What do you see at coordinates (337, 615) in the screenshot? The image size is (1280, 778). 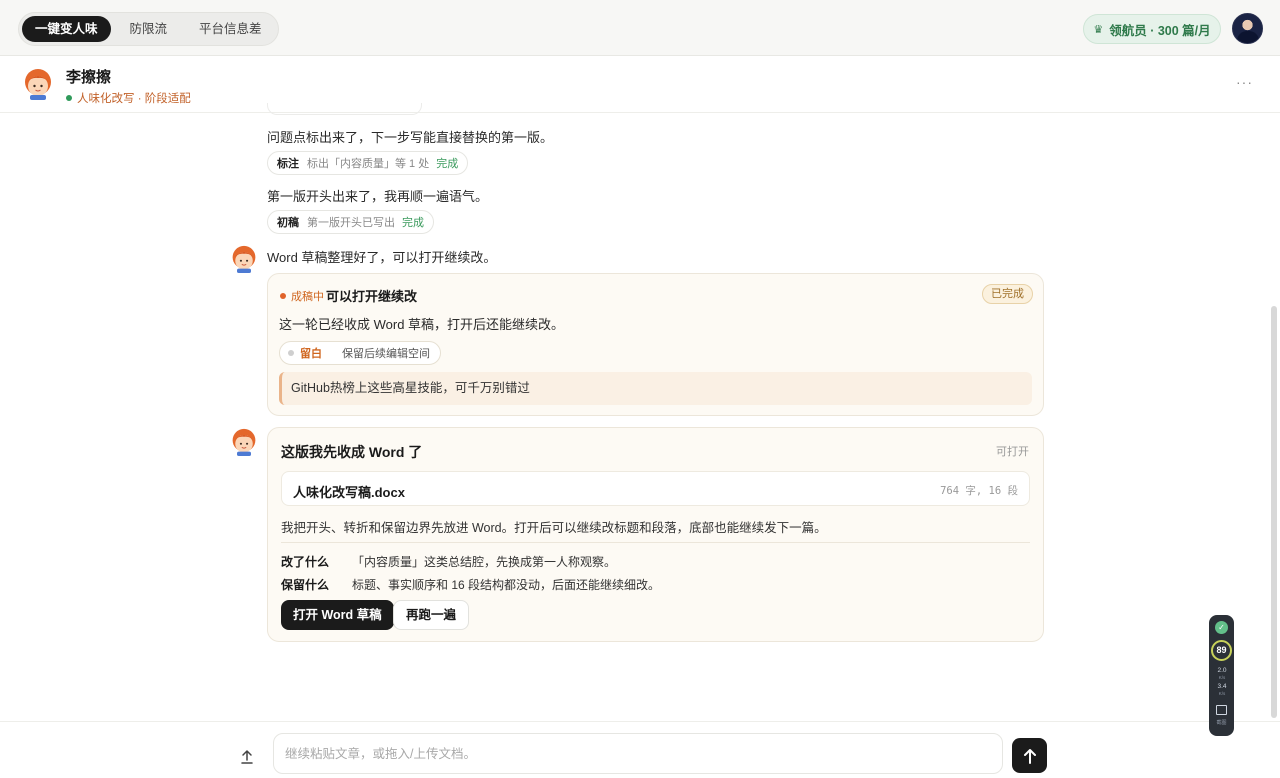 I see `open-word-button: 打开 Word 草稿` at bounding box center [337, 615].